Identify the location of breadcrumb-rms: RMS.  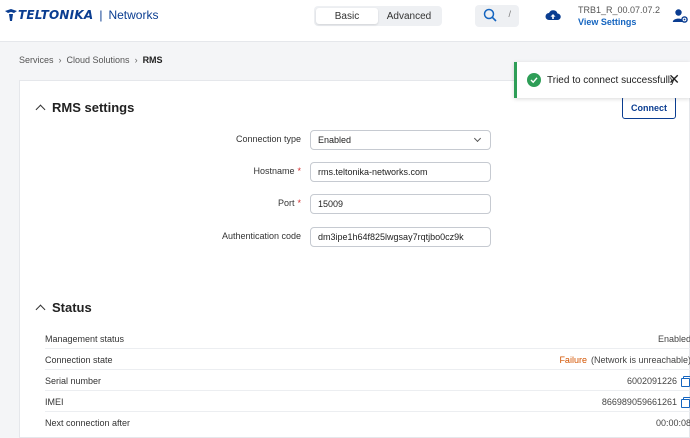
(152, 60).